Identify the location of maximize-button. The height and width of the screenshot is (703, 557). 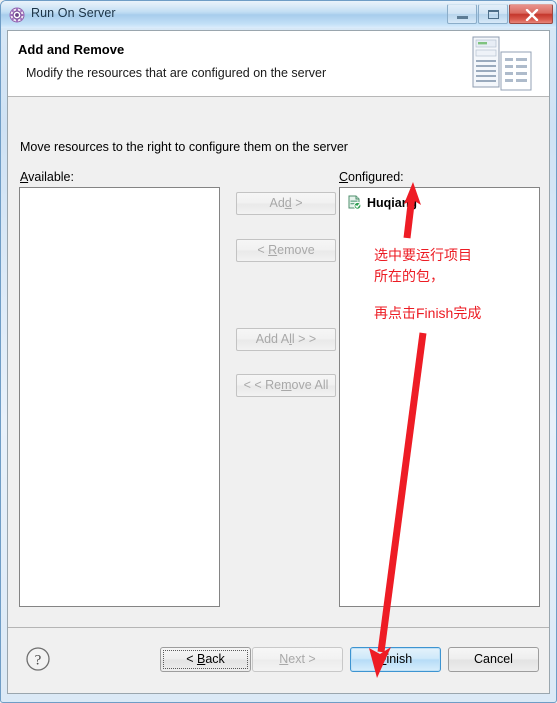
(493, 14).